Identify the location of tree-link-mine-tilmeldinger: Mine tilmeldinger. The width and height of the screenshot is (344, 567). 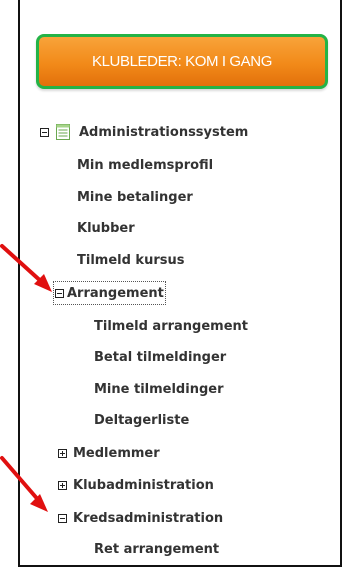
(159, 389).